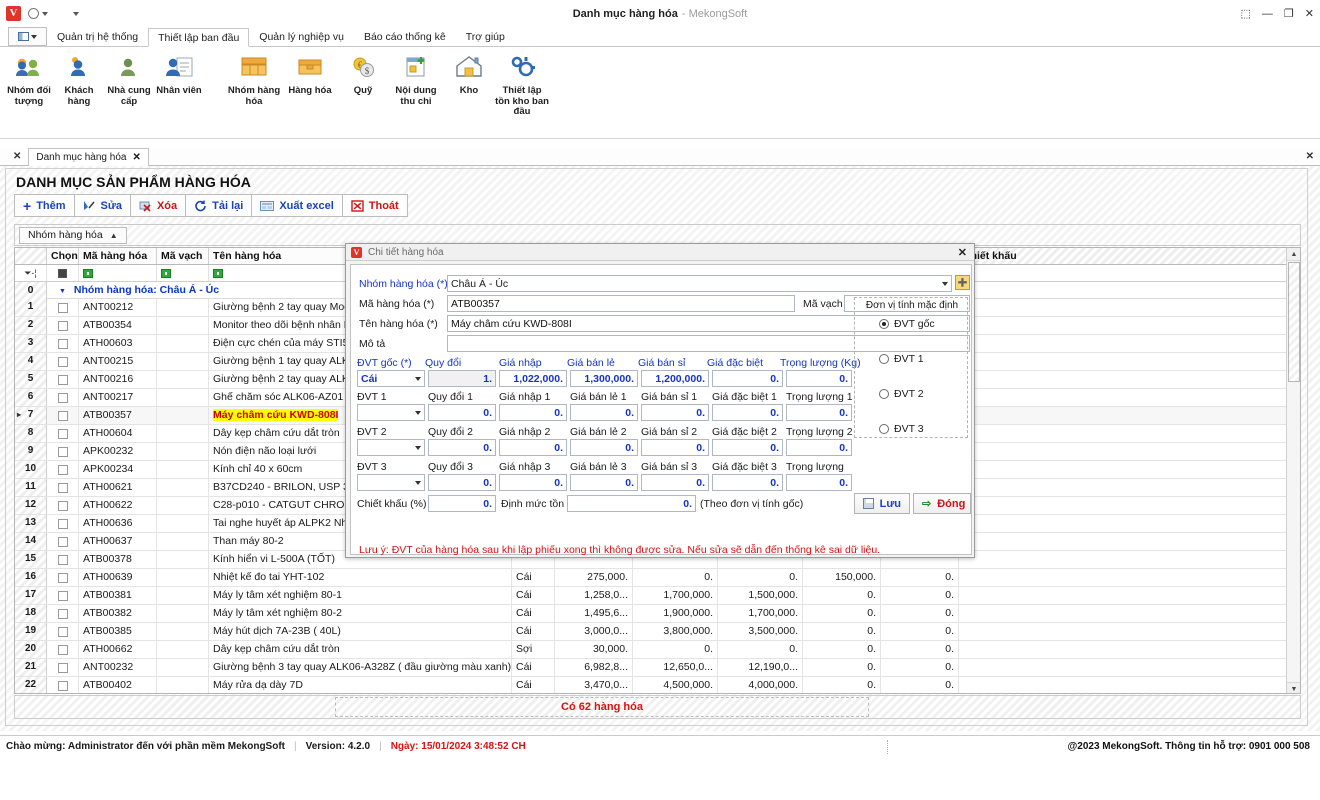 This screenshot has width=1320, height=800. I want to click on dvt-3-combo, so click(391, 482).